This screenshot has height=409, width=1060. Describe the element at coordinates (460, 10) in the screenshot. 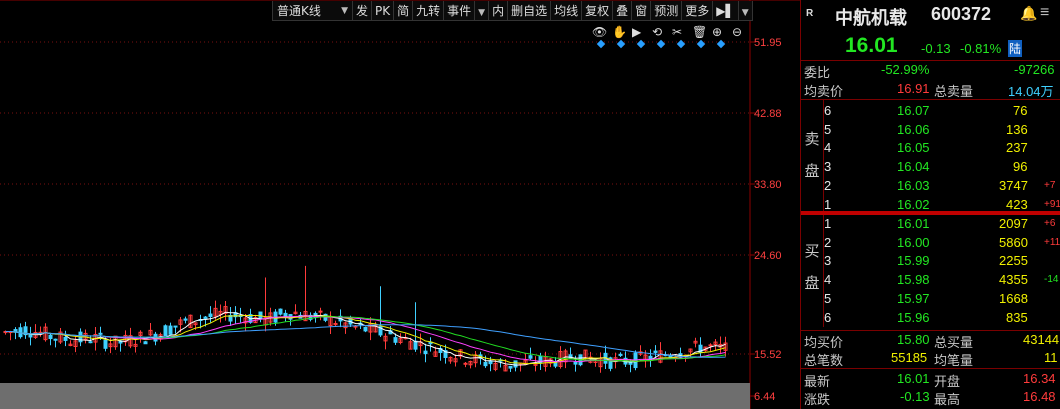

I see `toolbar-item-event: 事件` at that location.